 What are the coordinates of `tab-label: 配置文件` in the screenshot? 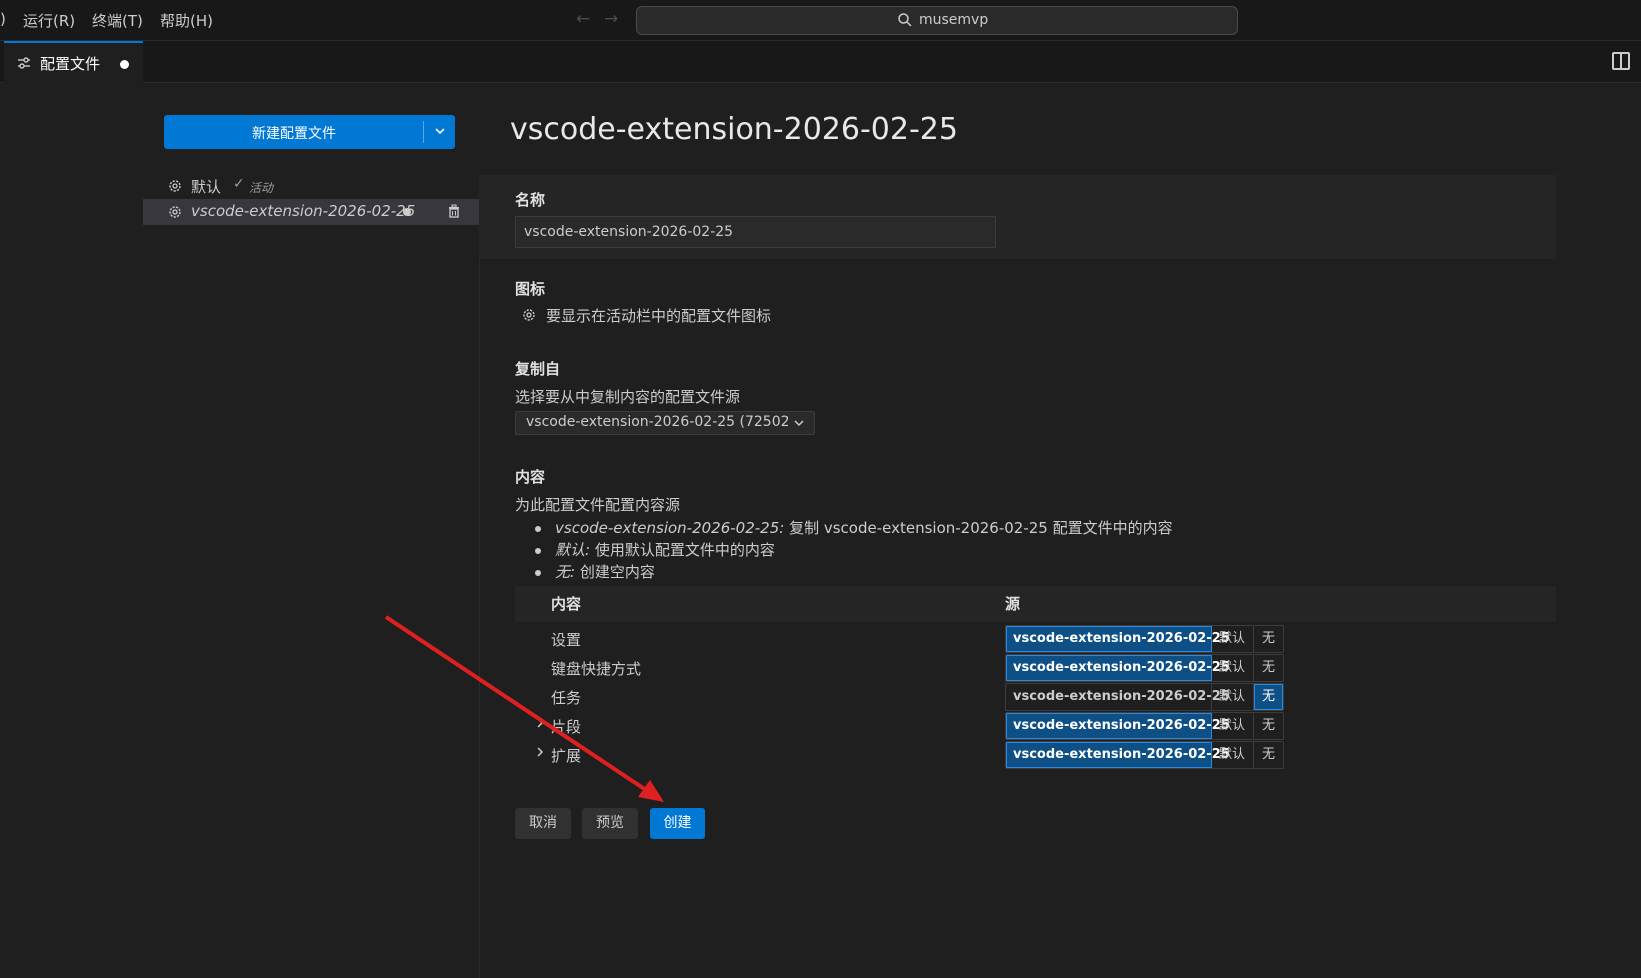 It's located at (70, 64).